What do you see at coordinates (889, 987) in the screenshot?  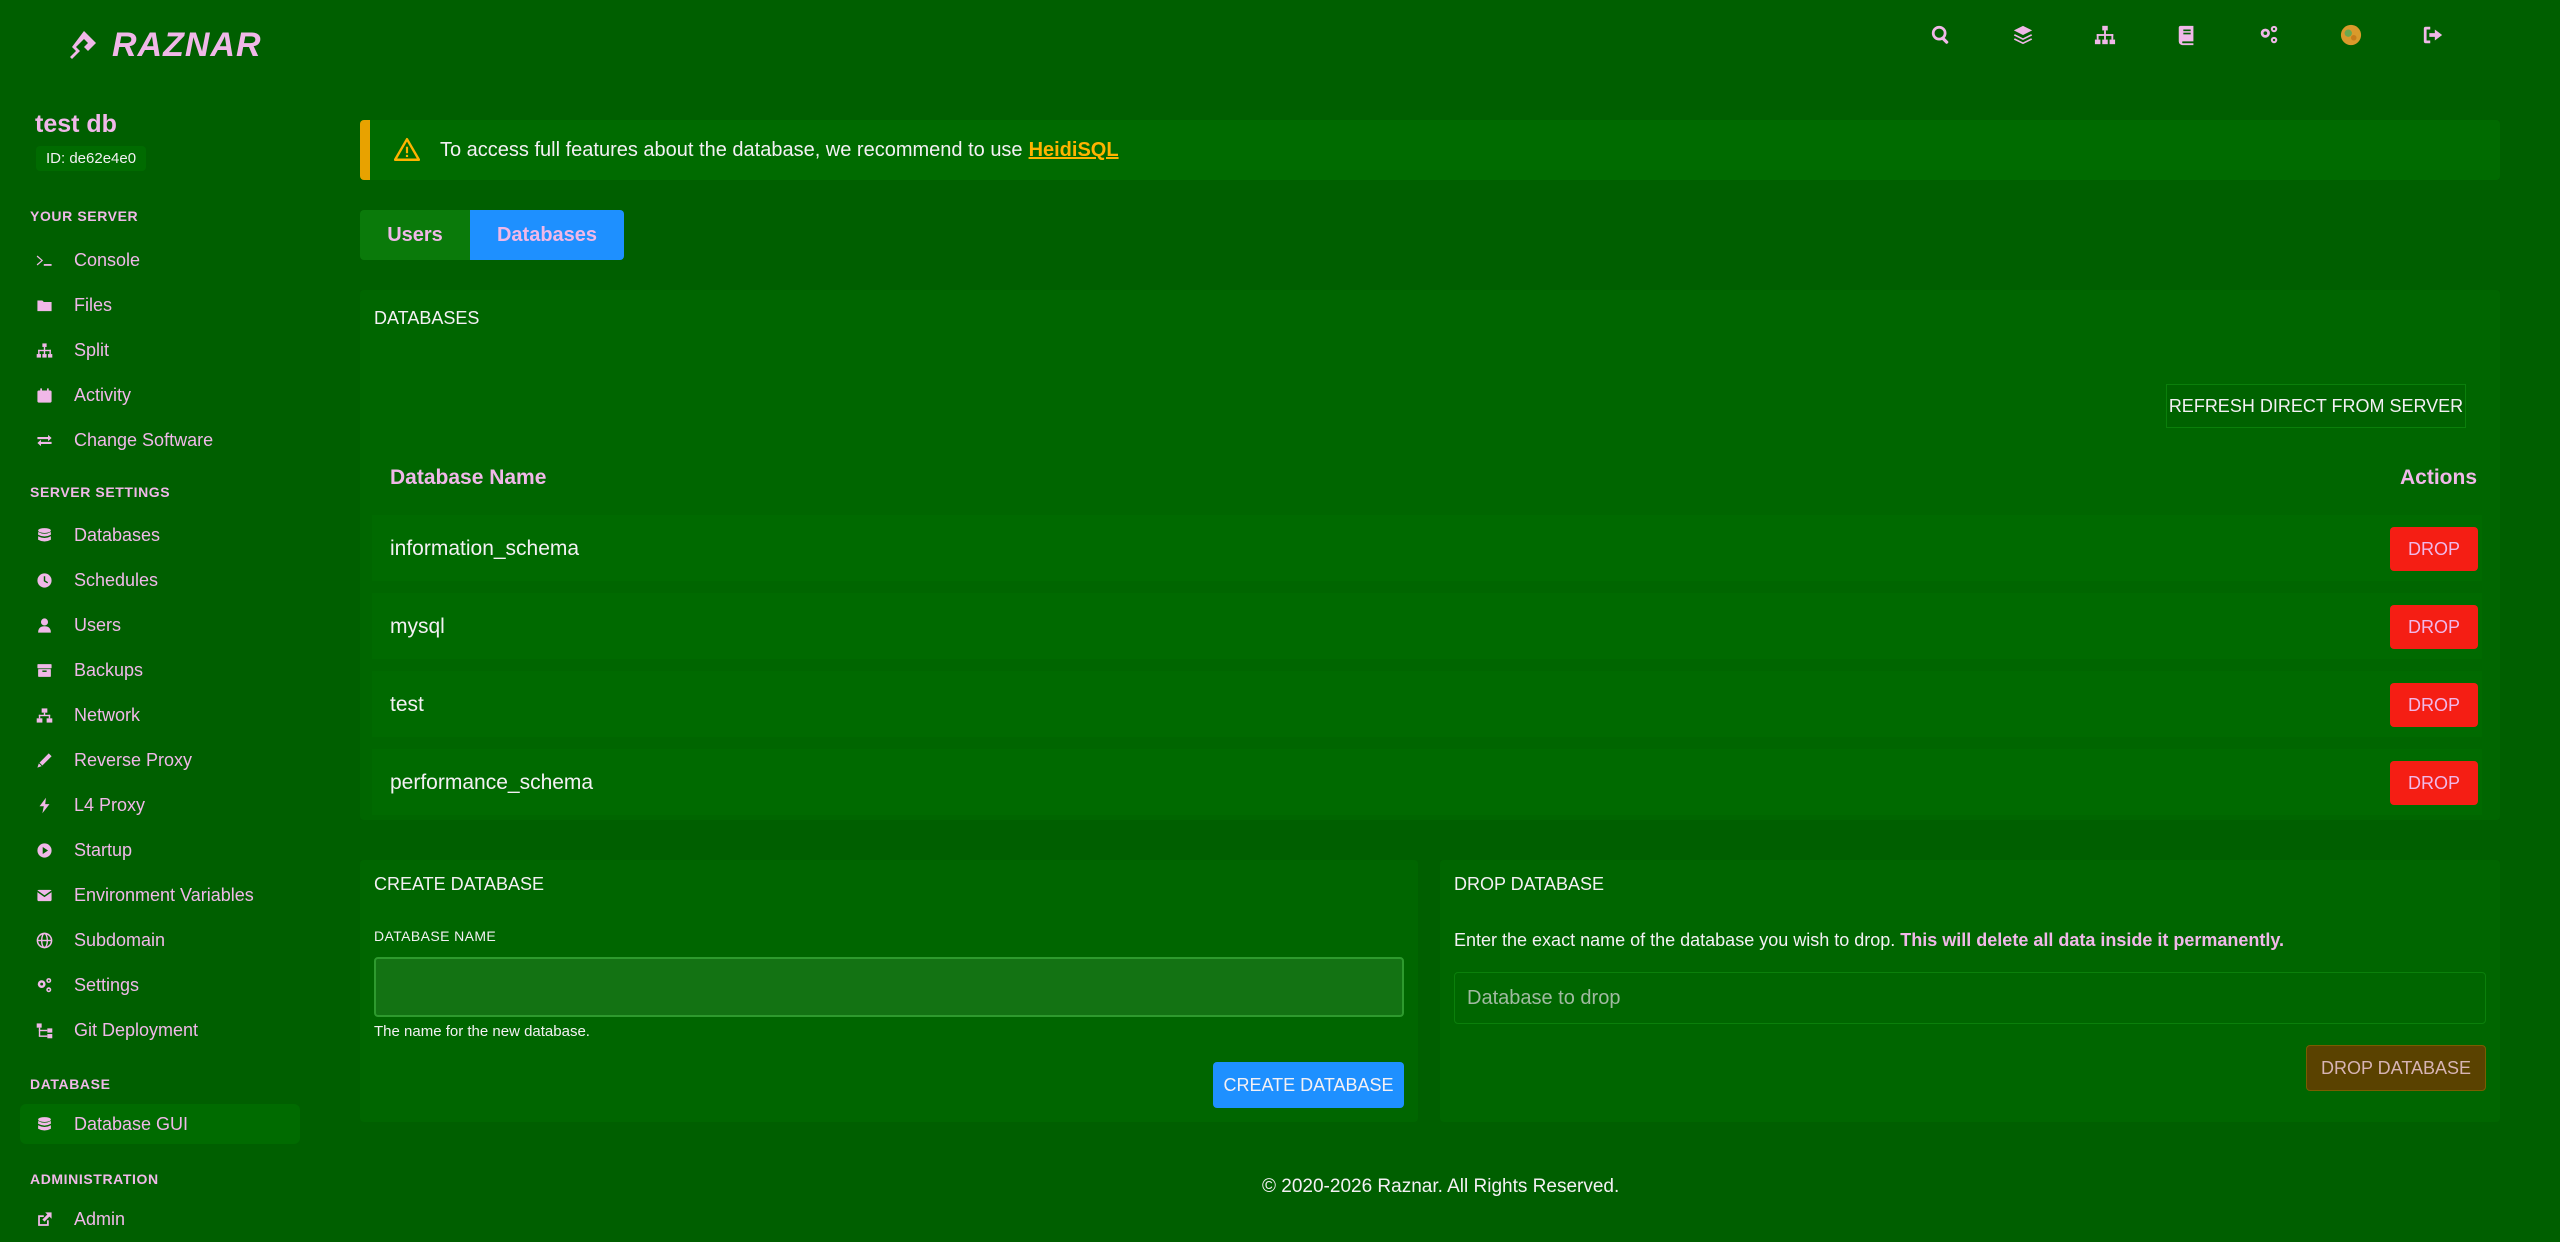 I see `database-name-input` at bounding box center [889, 987].